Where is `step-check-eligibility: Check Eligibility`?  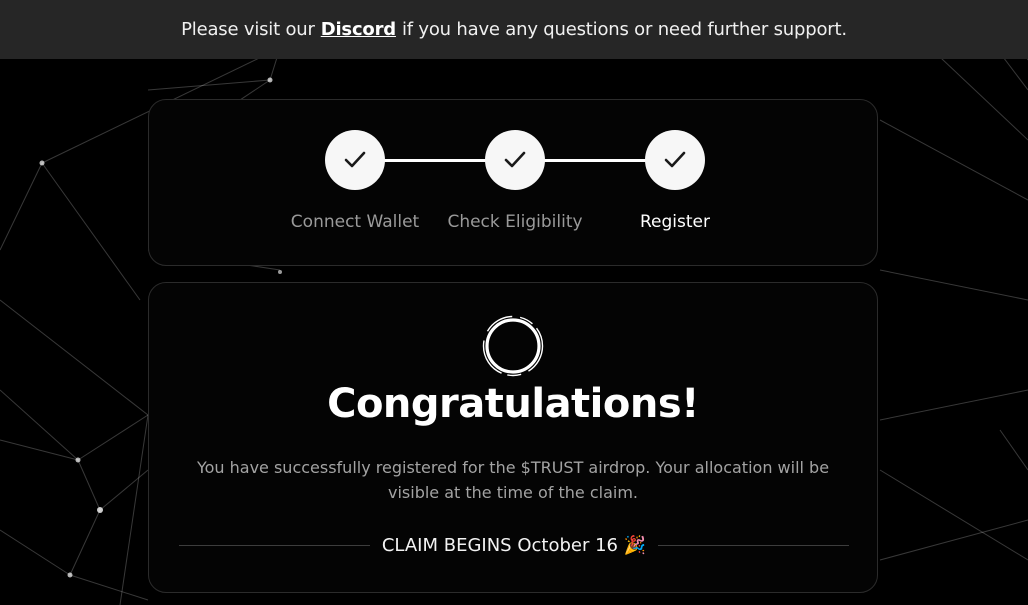 step-check-eligibility: Check Eligibility is located at coordinates (515, 181).